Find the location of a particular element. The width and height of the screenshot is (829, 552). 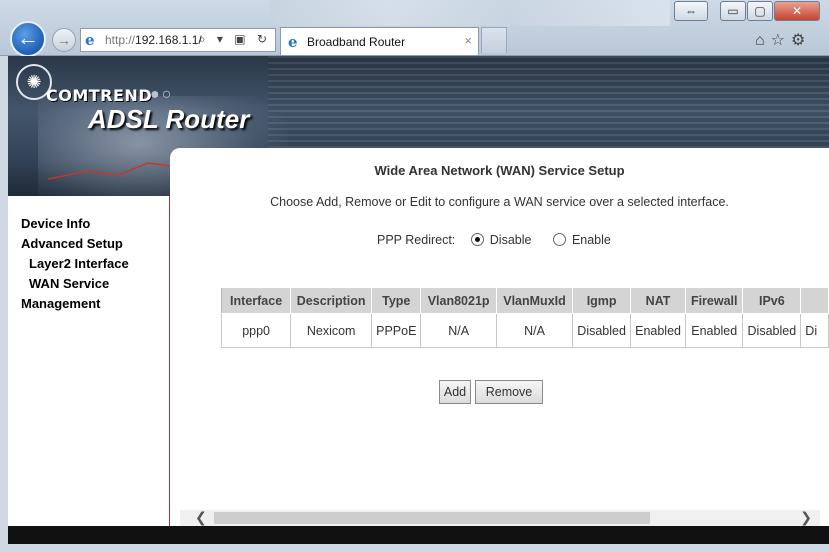

sidebar-item-advanced-setup: Advanced Setup is located at coordinates (75, 244).